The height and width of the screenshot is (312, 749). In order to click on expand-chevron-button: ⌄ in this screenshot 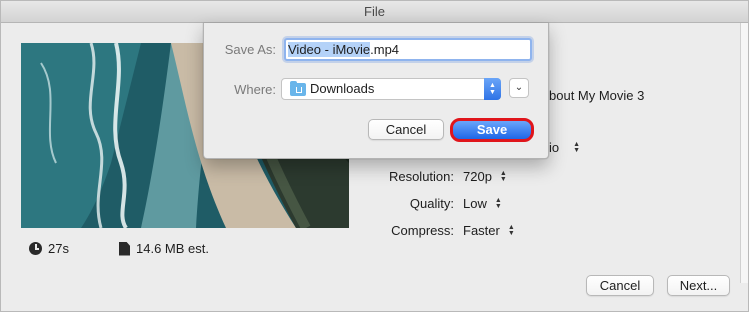, I will do `click(519, 88)`.